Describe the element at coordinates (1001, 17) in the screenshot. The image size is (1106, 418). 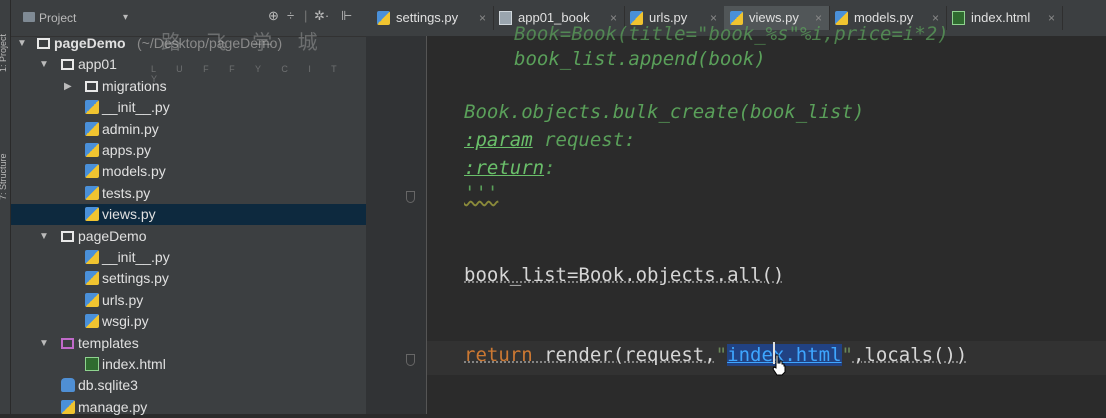
I see `tab-label: index.html` at that location.